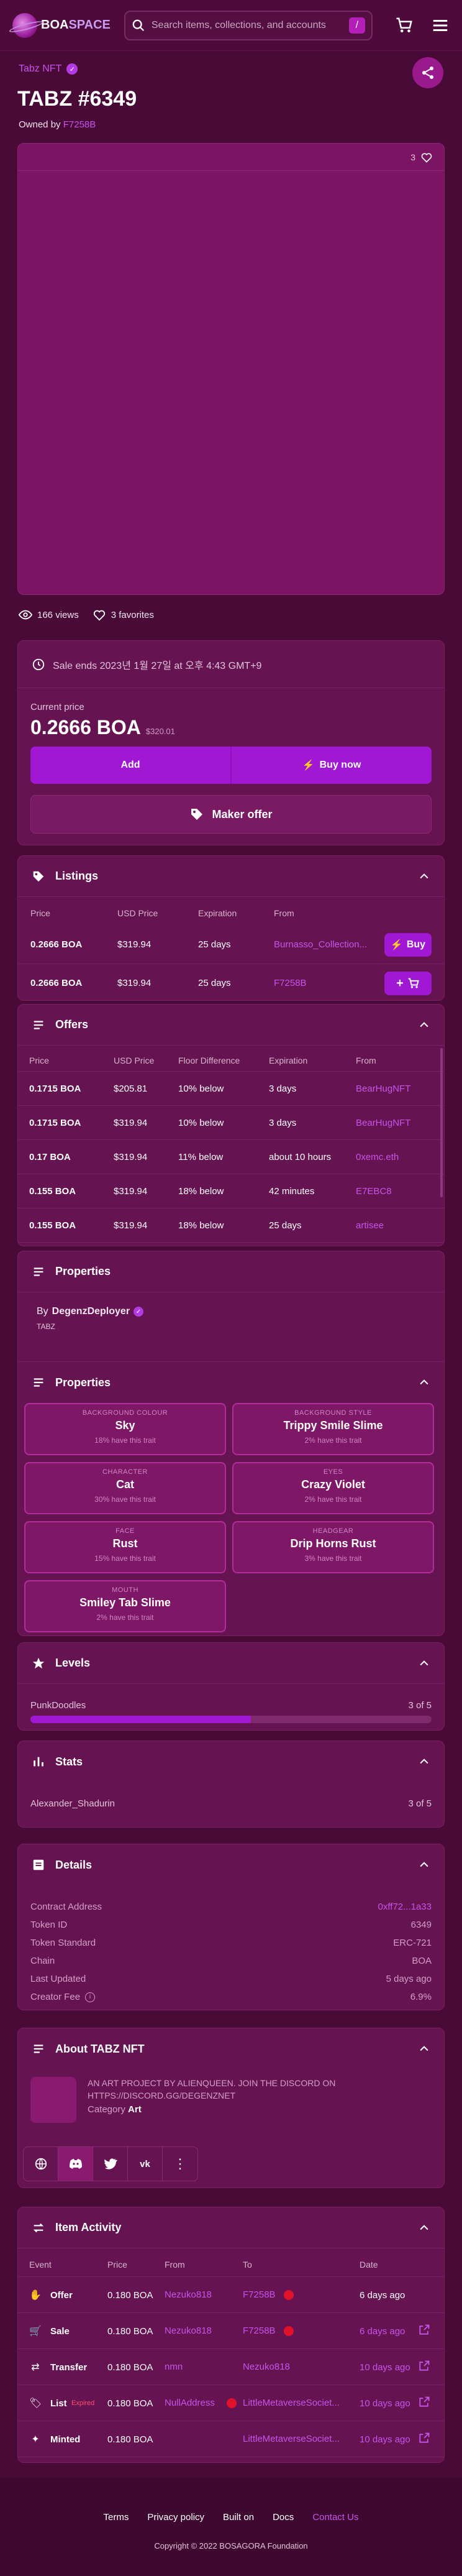 Image resolution: width=462 pixels, height=2576 pixels. Describe the element at coordinates (413, 1943) in the screenshot. I see `detail-value: ERC-721` at that location.